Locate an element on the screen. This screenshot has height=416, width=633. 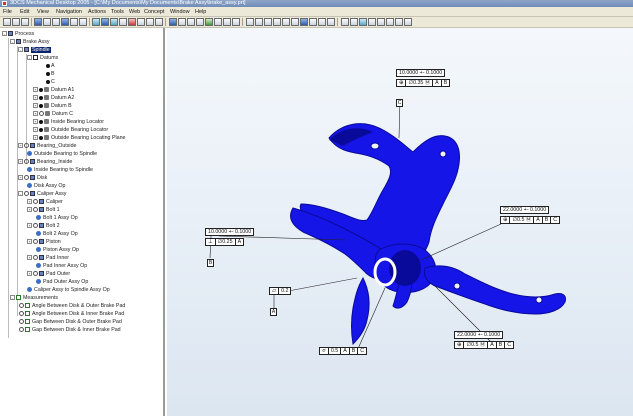
gdt-icon is located at coordinates (345, 22).